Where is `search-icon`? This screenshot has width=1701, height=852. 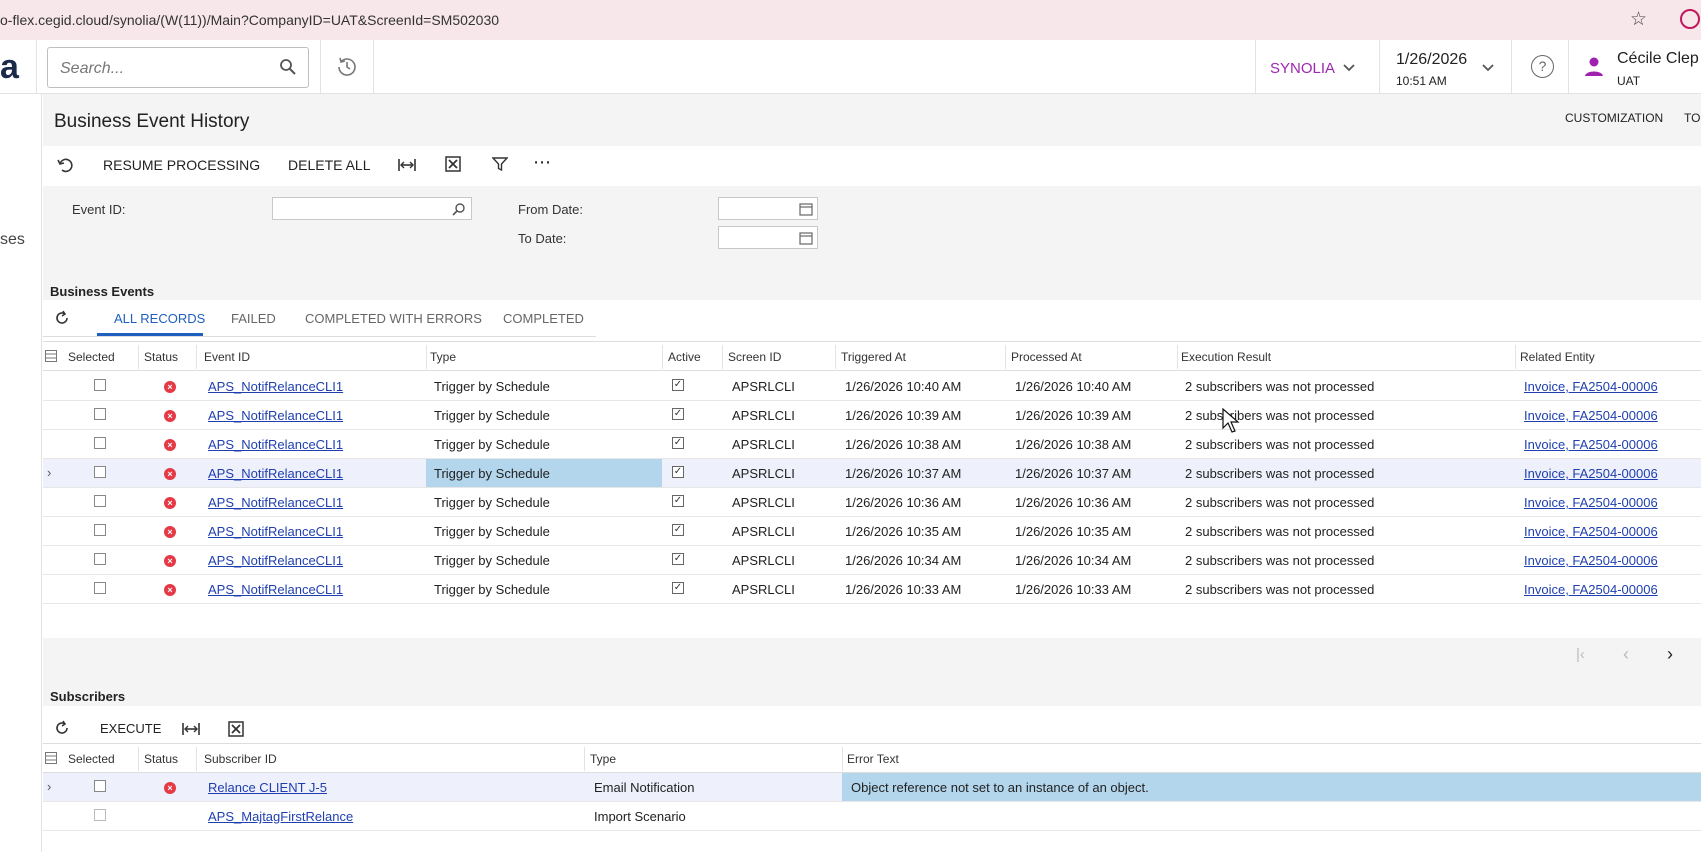 search-icon is located at coordinates (288, 67).